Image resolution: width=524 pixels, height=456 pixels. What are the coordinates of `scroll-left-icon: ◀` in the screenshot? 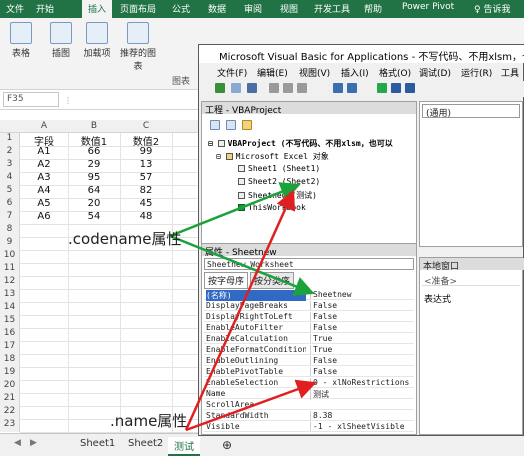 It's located at (17, 443).